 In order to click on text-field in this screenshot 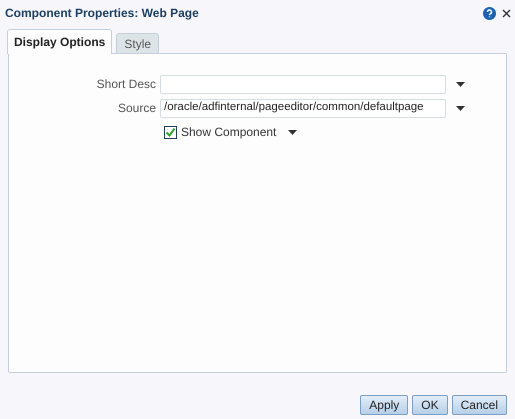, I will do `click(303, 84)`.